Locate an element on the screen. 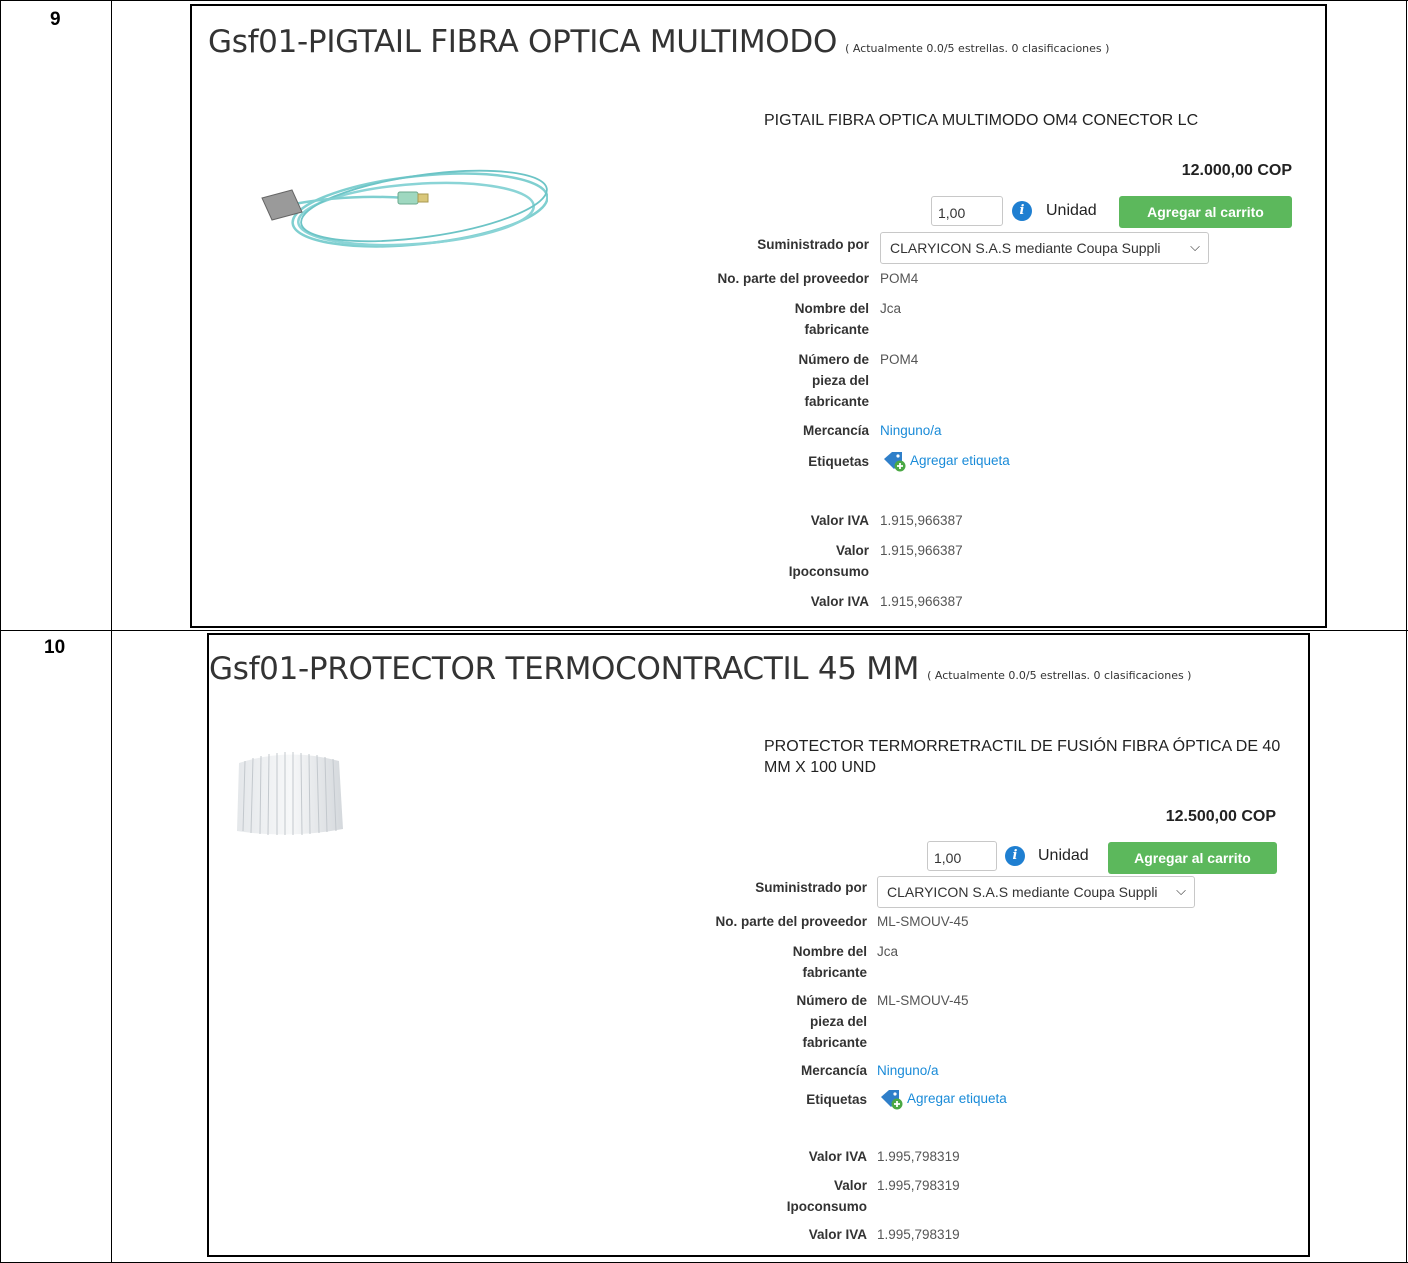  table-border-top is located at coordinates (704, 0).